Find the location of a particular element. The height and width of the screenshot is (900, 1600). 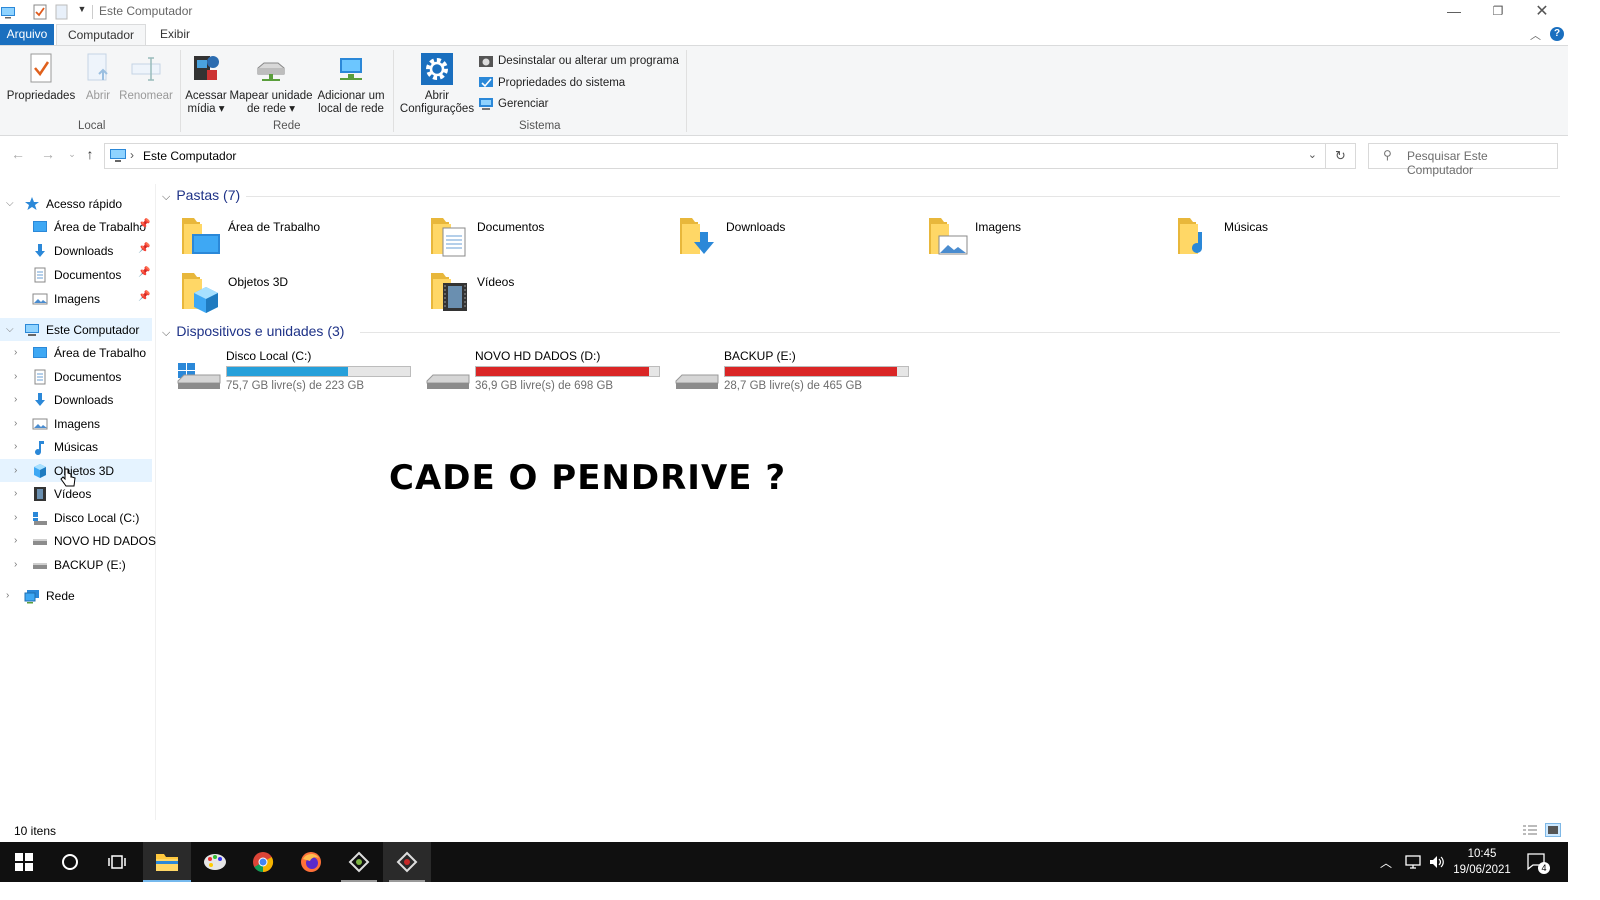

minimize-button: — is located at coordinates (1454, 11).